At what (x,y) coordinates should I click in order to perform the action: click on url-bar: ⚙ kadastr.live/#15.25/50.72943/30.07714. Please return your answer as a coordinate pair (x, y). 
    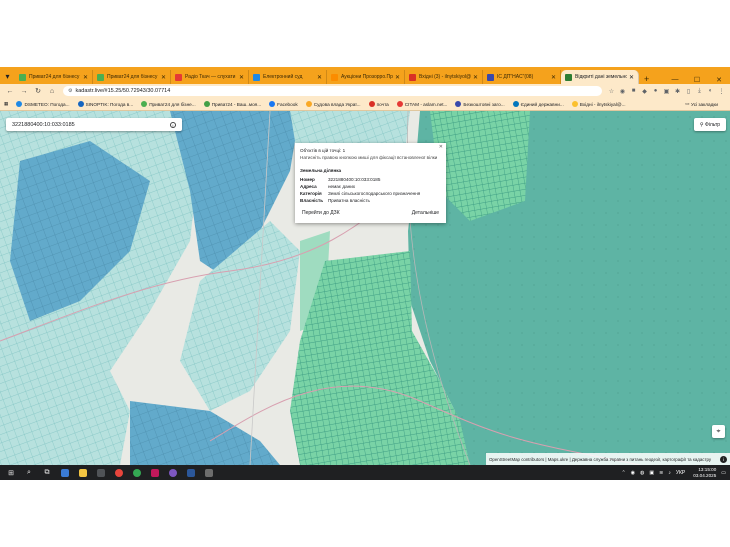
    Looking at the image, I should click on (332, 91).